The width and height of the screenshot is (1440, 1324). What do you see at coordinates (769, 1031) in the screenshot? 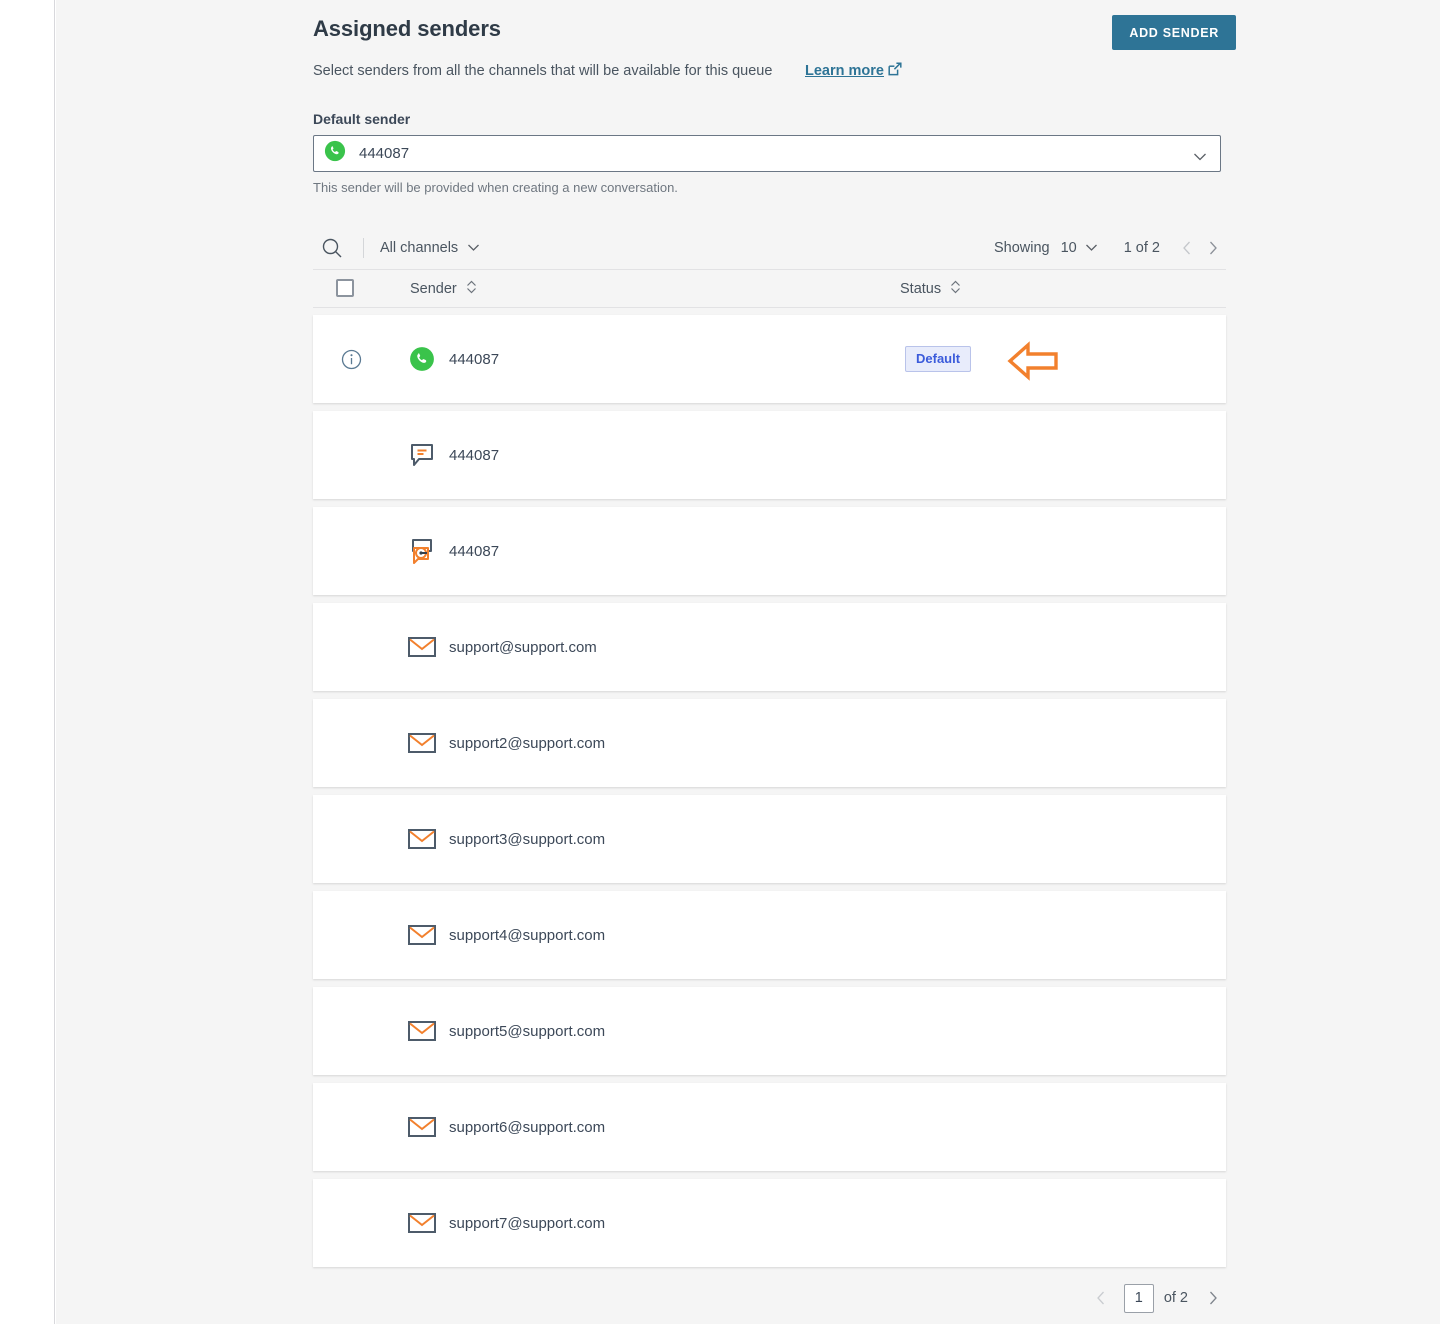
I see `table-row: support5@support.com` at bounding box center [769, 1031].